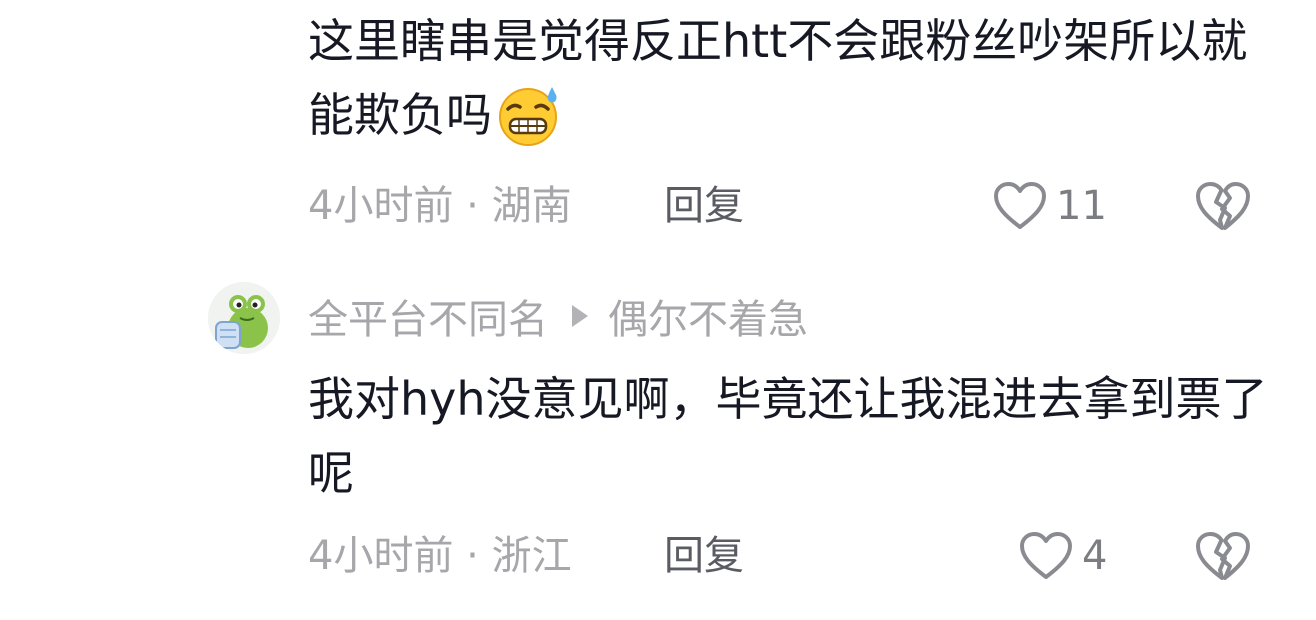 The image size is (1316, 620). What do you see at coordinates (788, 556) in the screenshot?
I see `comment-2-meta: 4小时前 · 浙江 回复 4` at bounding box center [788, 556].